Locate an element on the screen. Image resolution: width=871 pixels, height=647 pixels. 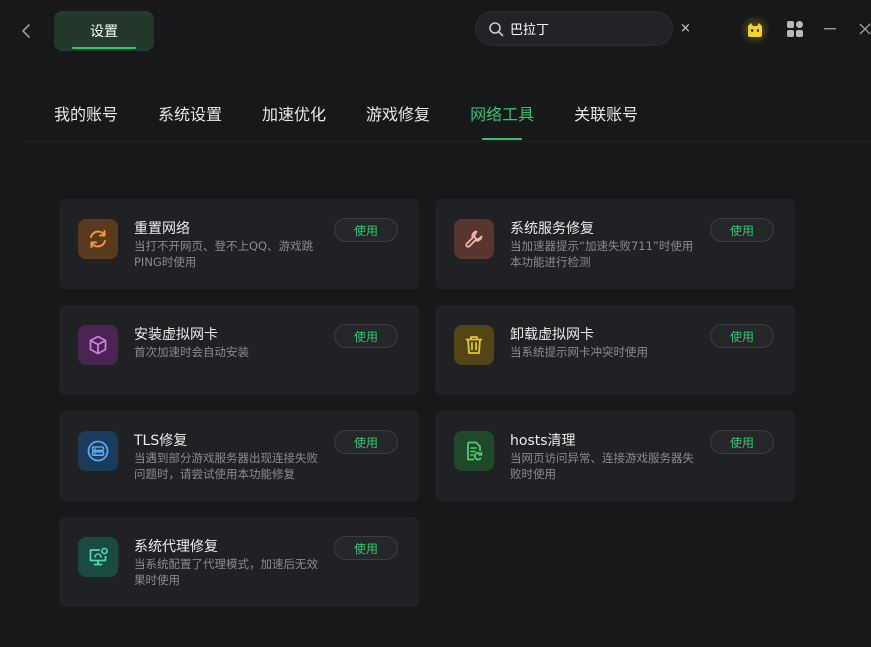
tool-description: 当系统提示网卡冲突时使用 is located at coordinates (579, 352).